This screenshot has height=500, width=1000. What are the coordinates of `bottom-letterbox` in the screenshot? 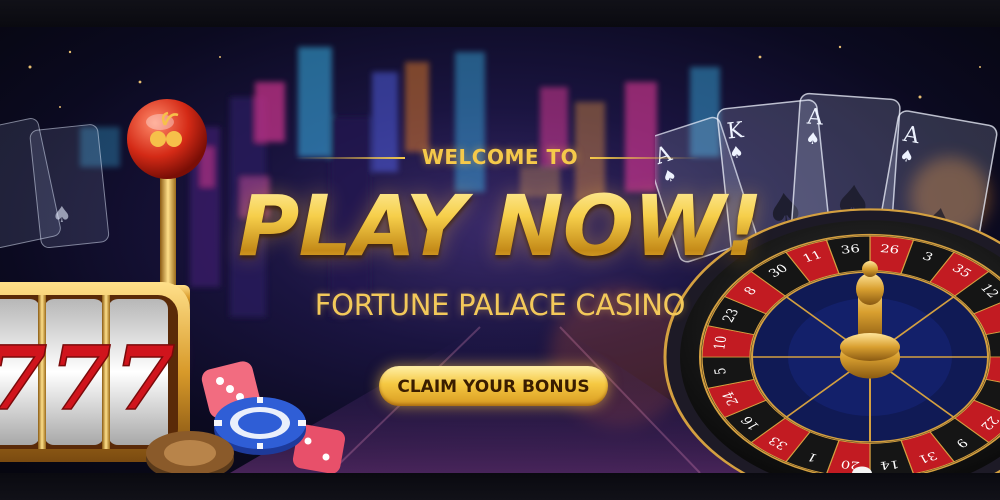 It's located at (500, 486).